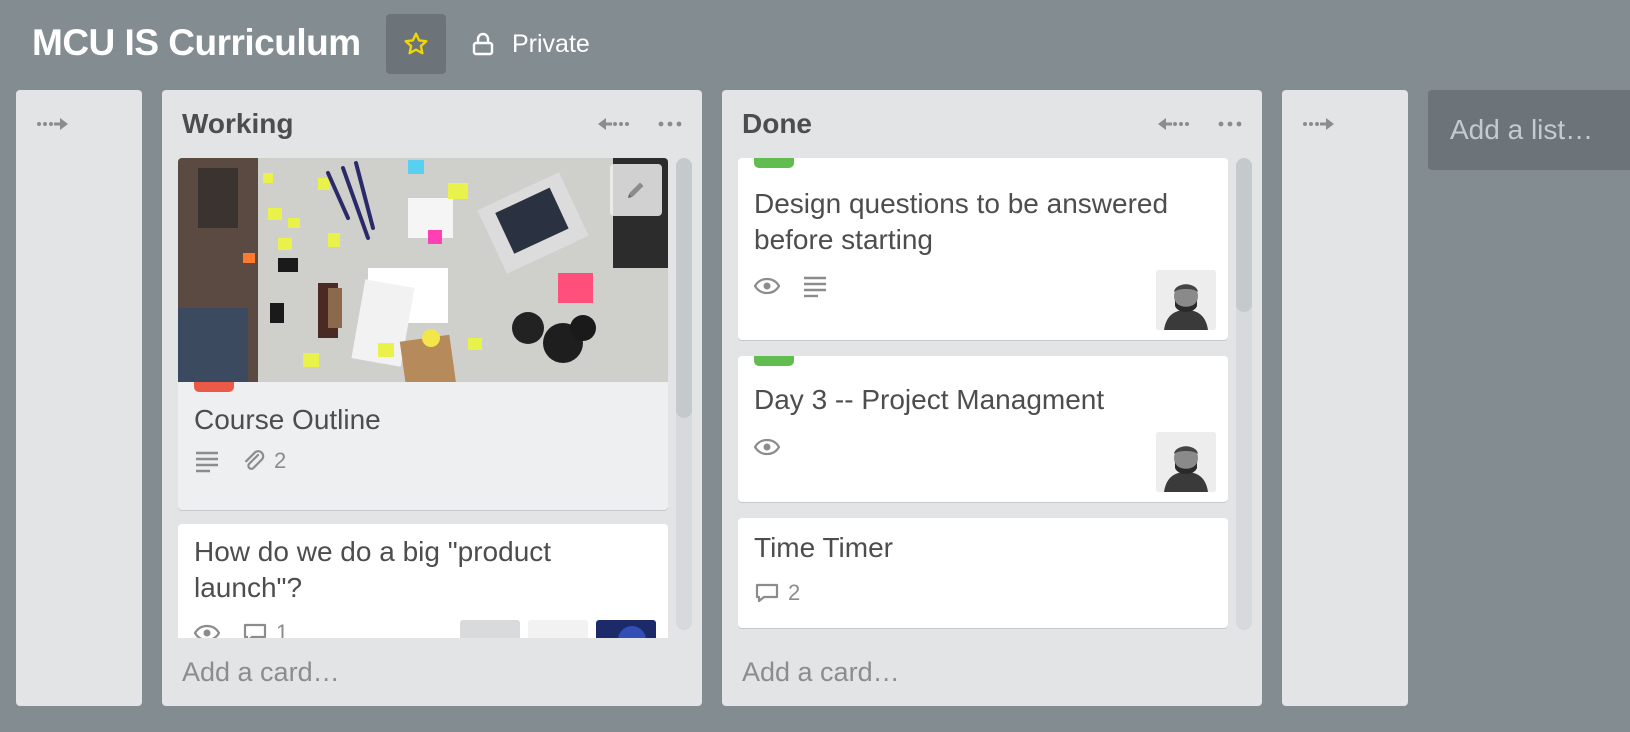 Image resolution: width=1630 pixels, height=732 pixels. Describe the element at coordinates (483, 44) in the screenshot. I see `lock-icon` at that location.